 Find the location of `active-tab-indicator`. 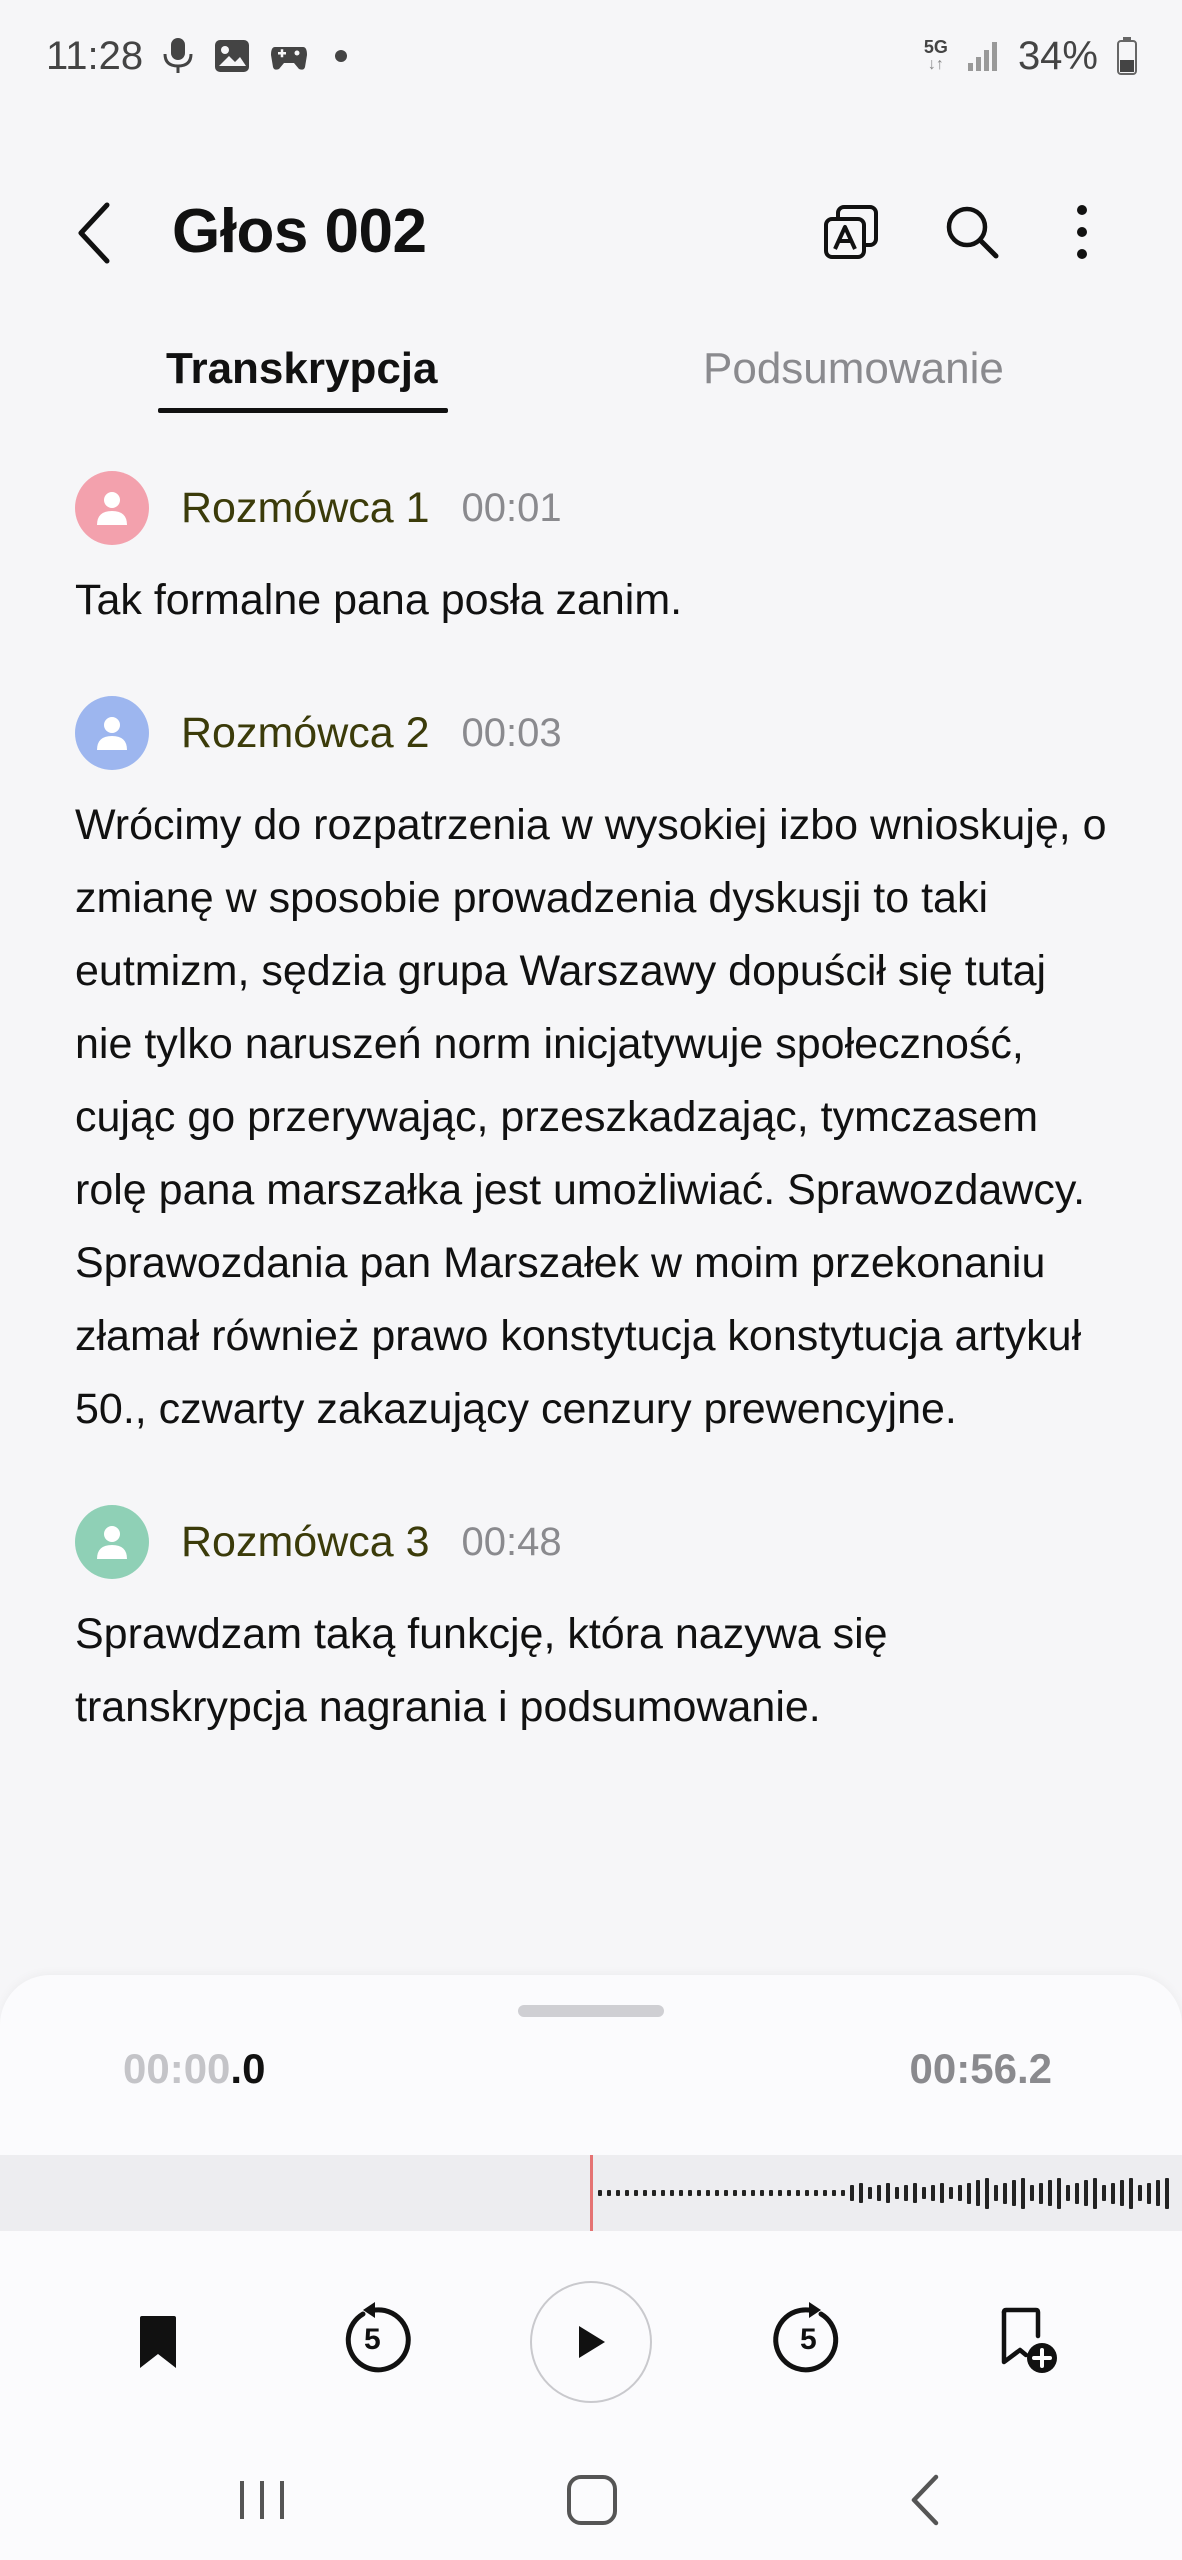

active-tab-indicator is located at coordinates (303, 410).